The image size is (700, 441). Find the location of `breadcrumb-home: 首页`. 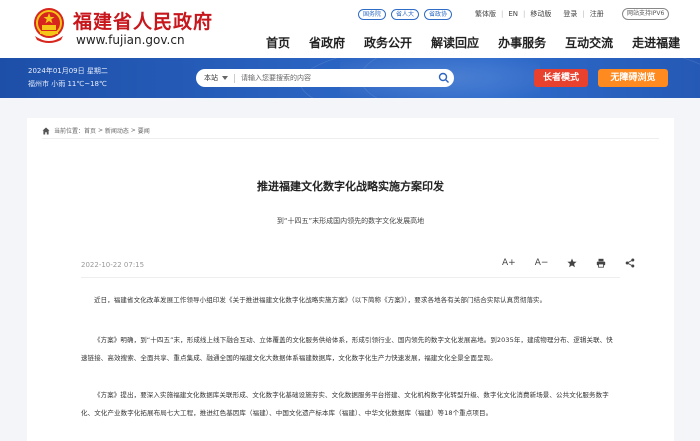

breadcrumb-home: 首页 is located at coordinates (90, 130).